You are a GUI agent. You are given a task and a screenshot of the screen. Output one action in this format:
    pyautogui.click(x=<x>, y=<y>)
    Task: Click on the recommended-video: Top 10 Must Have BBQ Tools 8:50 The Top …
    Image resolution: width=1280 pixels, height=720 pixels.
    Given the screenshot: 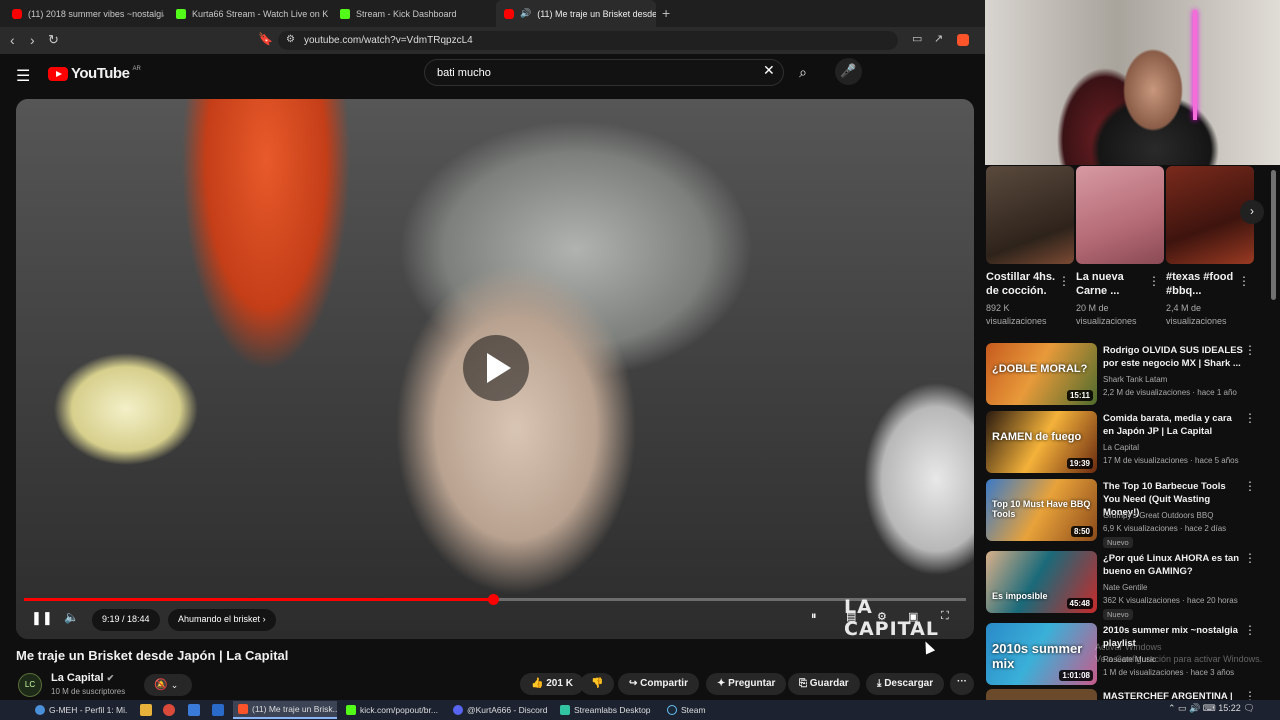 What is the action you would take?
    pyautogui.click(x=1126, y=513)
    